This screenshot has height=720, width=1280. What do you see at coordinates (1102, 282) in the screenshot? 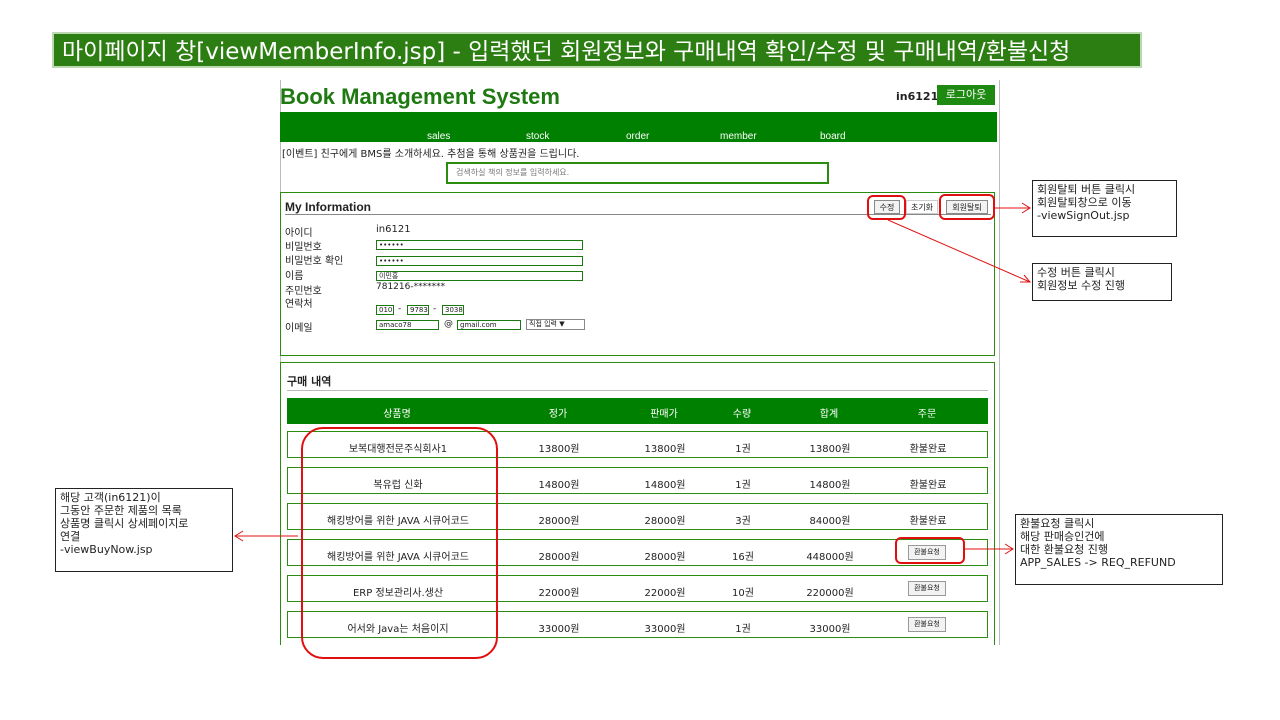
I see `note-edit: 수정 버튼 클릭시 회원정보 수정 진행` at bounding box center [1102, 282].